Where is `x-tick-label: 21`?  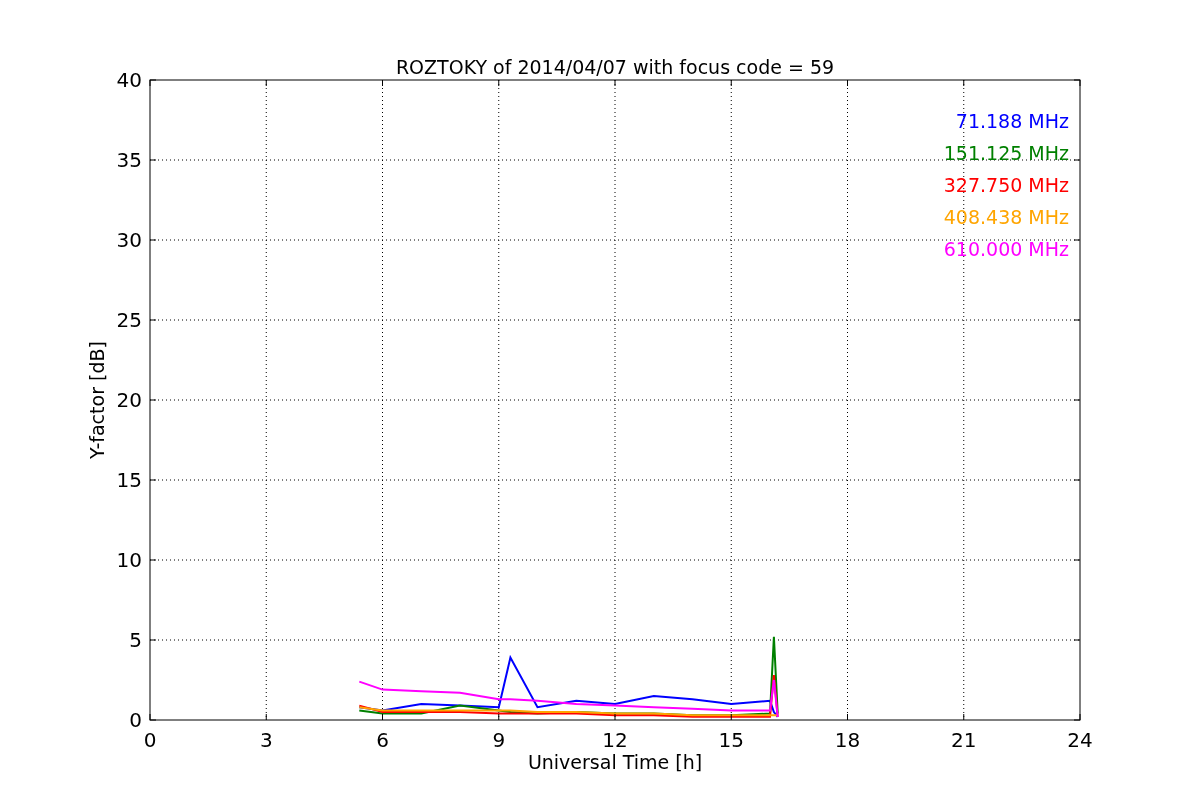 x-tick-label: 21 is located at coordinates (964, 740).